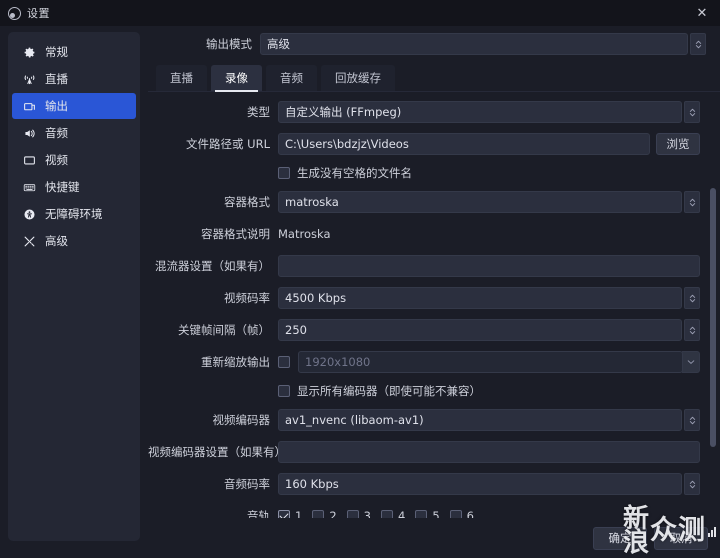 This screenshot has height=558, width=720. I want to click on video-encoder-value: av1_nvenc (libaom-av1), so click(354, 420).